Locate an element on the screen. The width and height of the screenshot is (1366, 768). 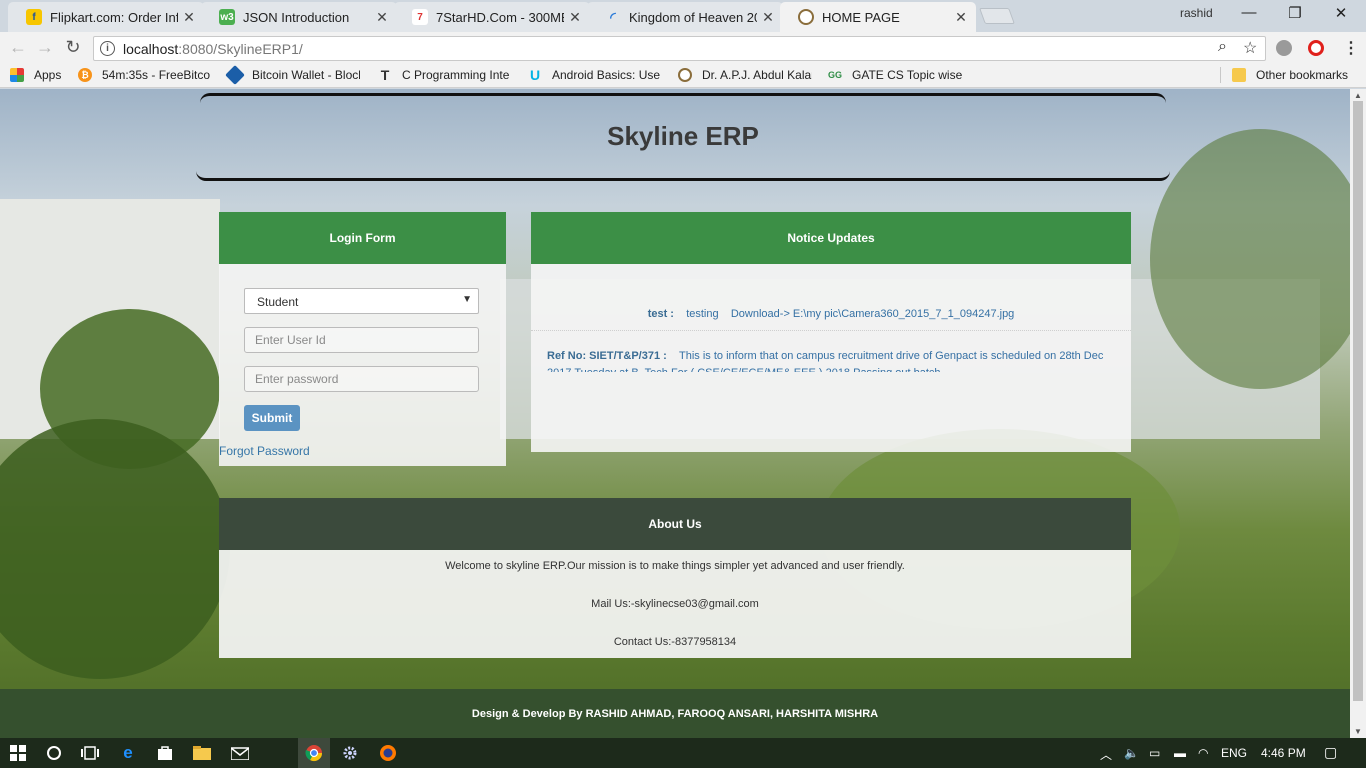
tab-json-introduction: w3 JSON Introduction ✕ is located at coordinates (299, 17).